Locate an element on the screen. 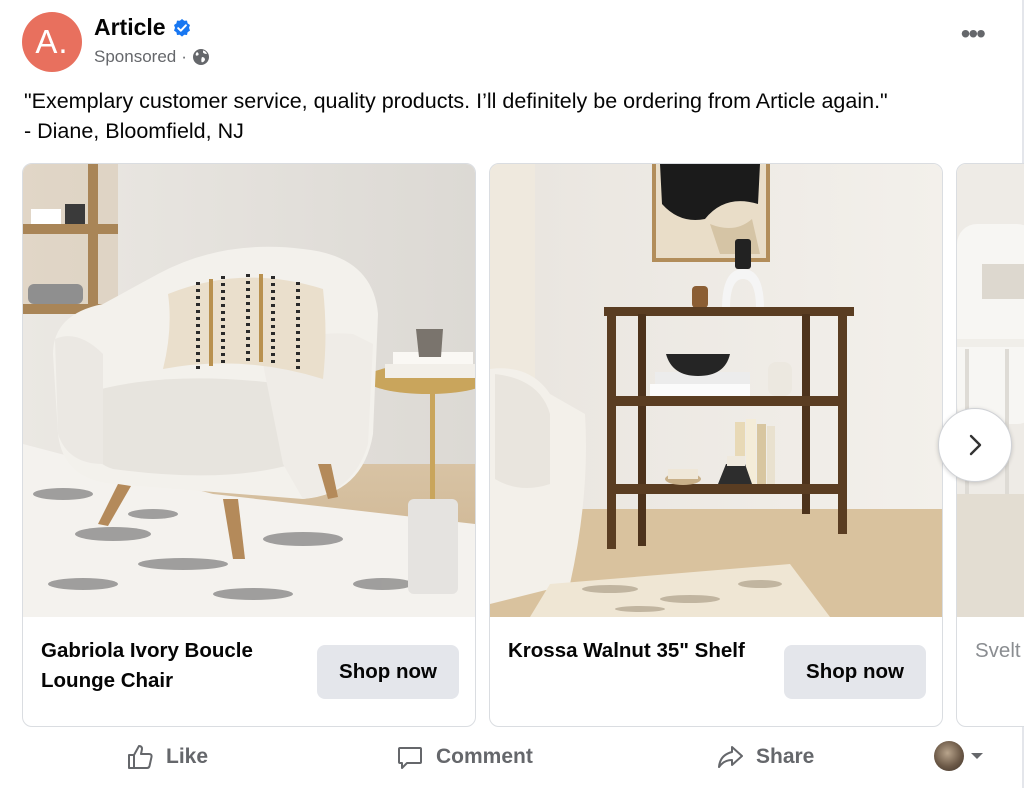 This screenshot has height=788, width=1024. card-title-partial: Svelt Dinin is located at coordinates (999, 651).